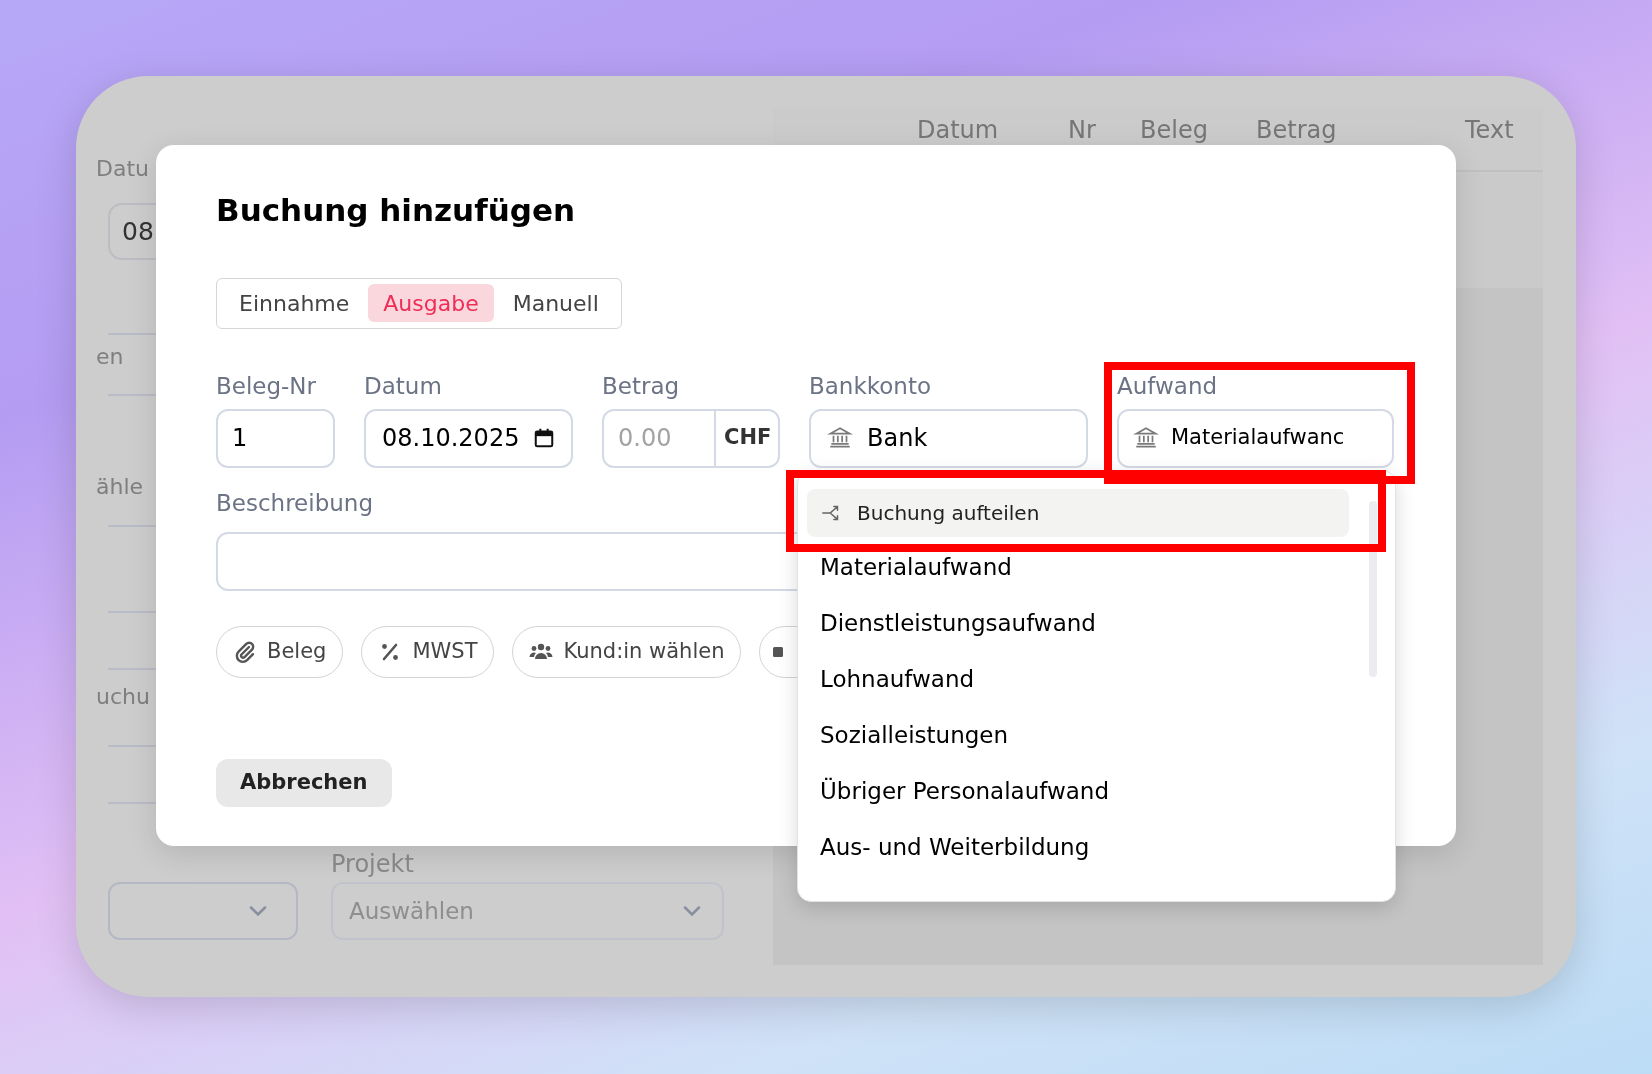 This screenshot has width=1652, height=1074. What do you see at coordinates (267, 384) in the screenshot?
I see `field-label: Beleg-Nr` at bounding box center [267, 384].